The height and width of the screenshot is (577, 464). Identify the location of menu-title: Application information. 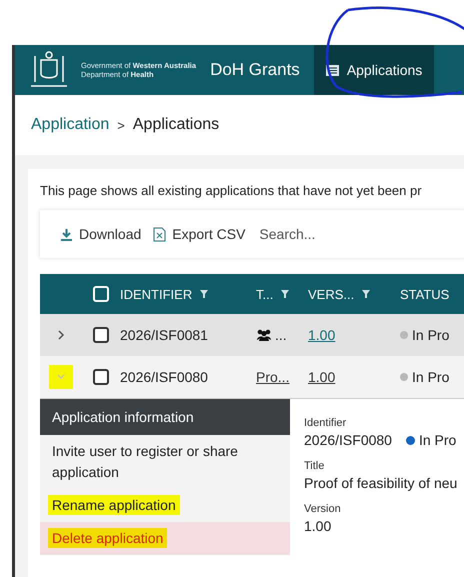
(165, 417).